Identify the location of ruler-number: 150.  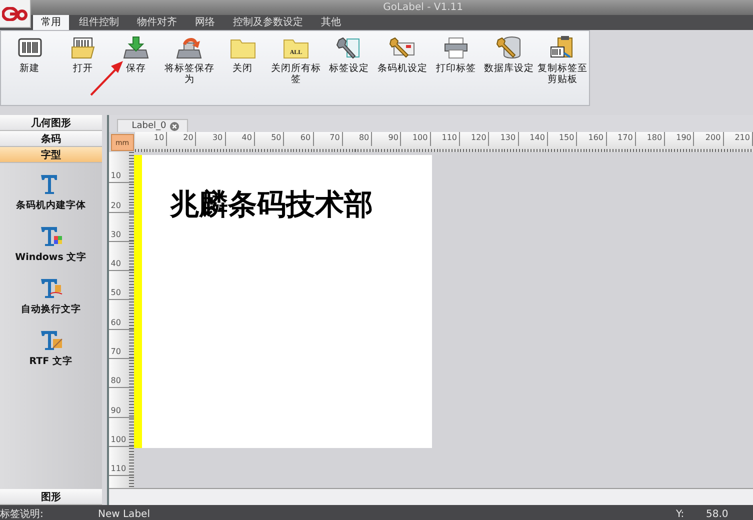
(567, 138).